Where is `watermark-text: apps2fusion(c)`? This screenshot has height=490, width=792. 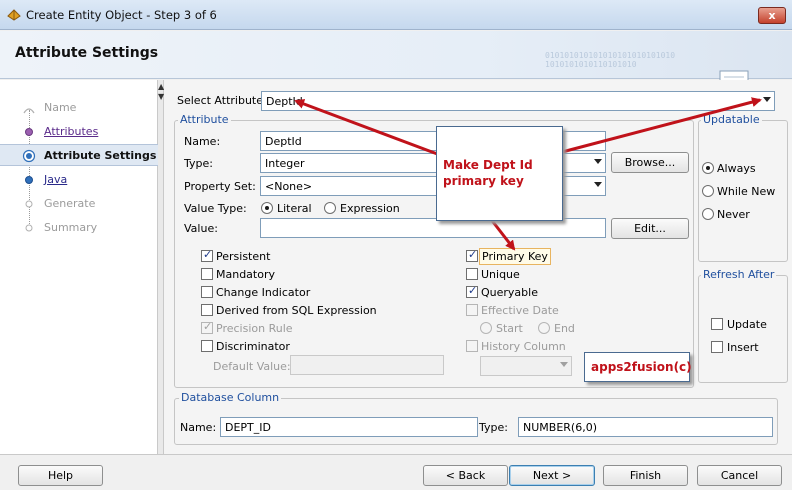 watermark-text: apps2fusion(c) is located at coordinates (641, 367).